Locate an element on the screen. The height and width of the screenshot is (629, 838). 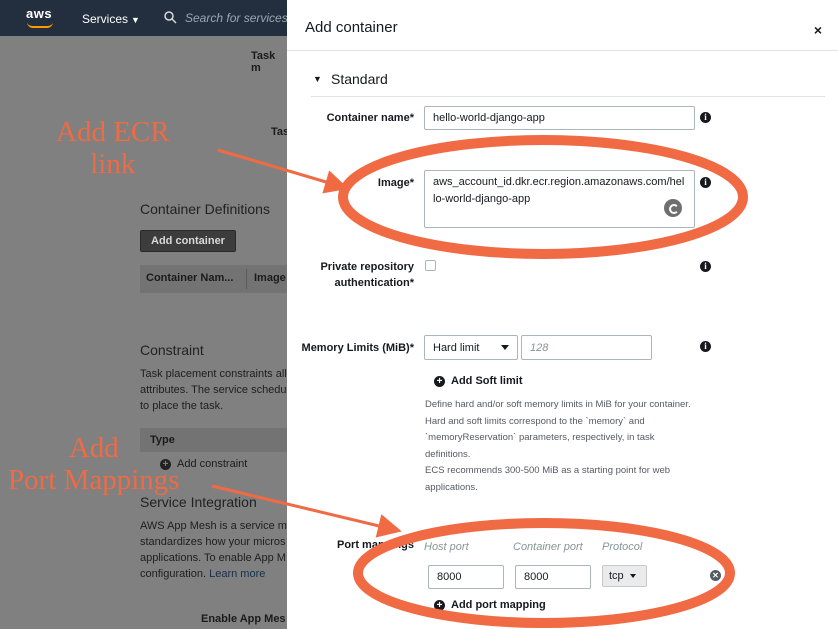
add-container-button: Add container is located at coordinates (188, 241).